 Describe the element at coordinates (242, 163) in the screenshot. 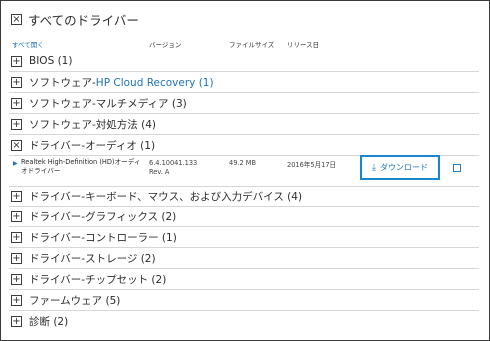

I see `driver-file-size: 49.2 MB` at that location.